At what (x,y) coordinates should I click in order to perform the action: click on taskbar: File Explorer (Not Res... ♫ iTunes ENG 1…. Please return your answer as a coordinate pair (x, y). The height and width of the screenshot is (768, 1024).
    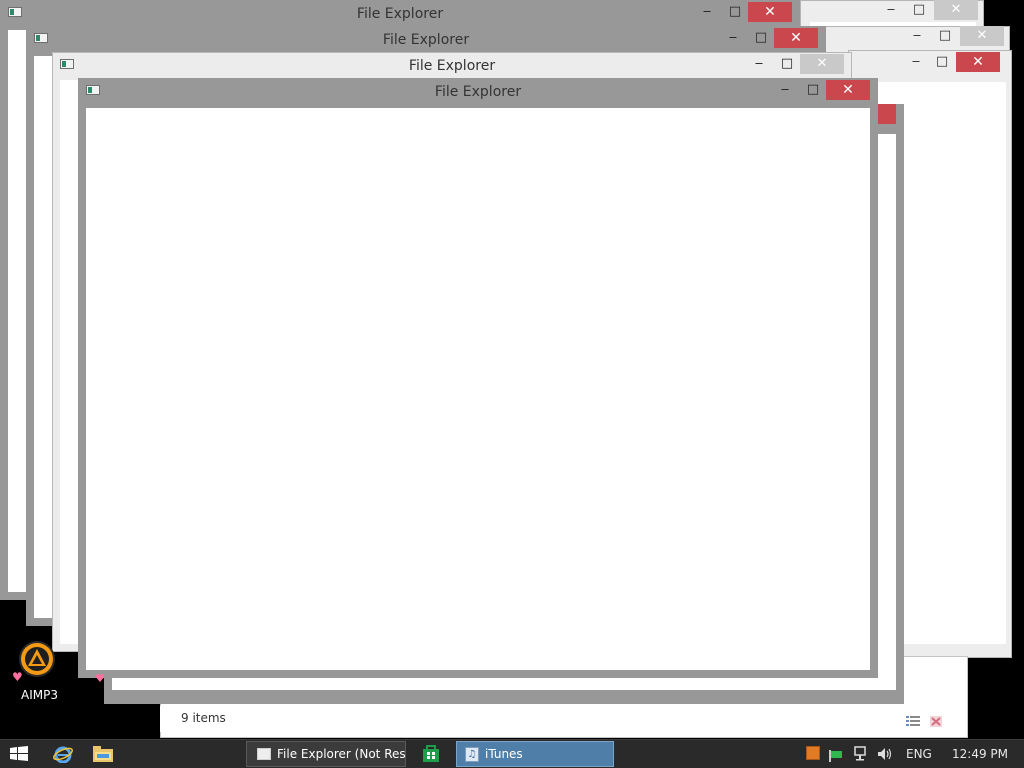
    Looking at the image, I should click on (512, 753).